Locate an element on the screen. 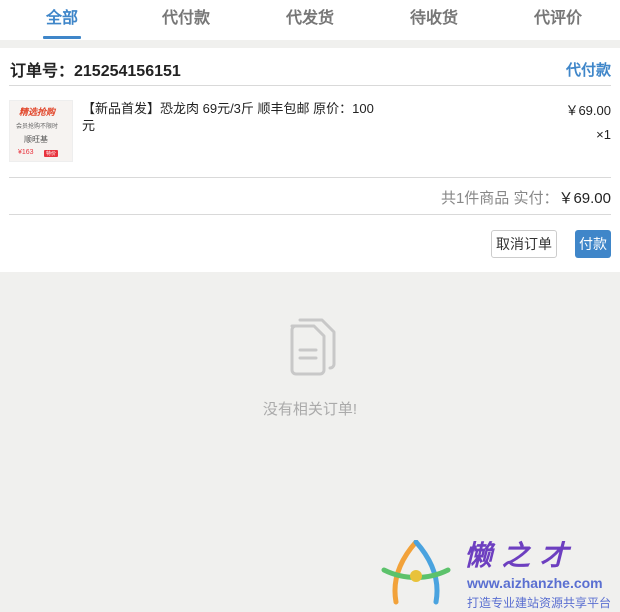 This screenshot has width=620, height=612. order-number: 订单号：215254156151 is located at coordinates (95, 71).